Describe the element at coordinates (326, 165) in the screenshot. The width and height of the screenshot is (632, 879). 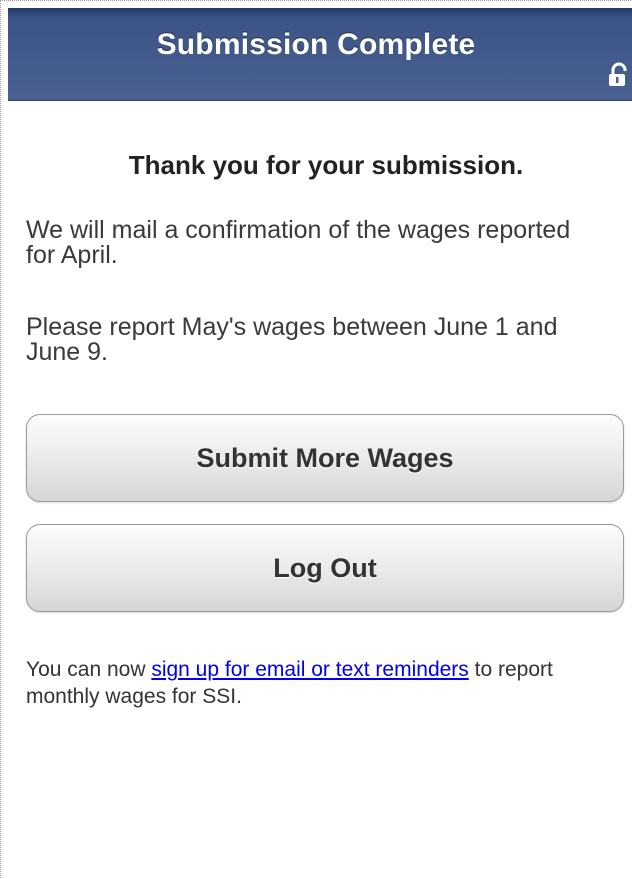
I see `thank-you-heading: Thank you for your submission.` at that location.